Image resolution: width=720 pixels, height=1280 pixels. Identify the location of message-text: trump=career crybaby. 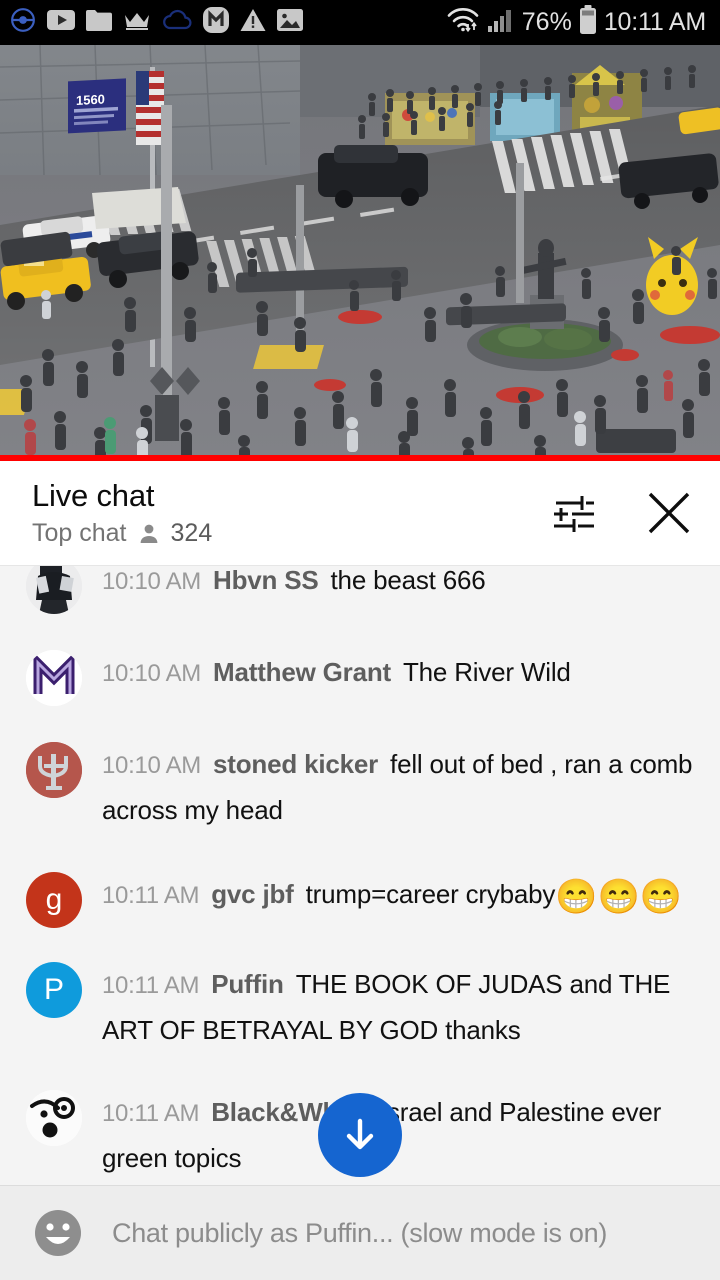
(430, 894).